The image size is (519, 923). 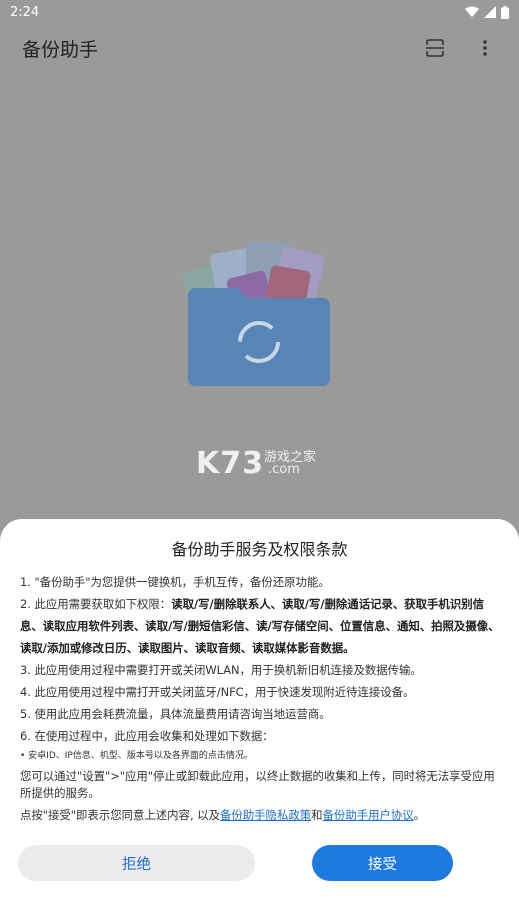 What do you see at coordinates (217, 692) in the screenshot?
I see `term-4: 4. 此应用使用过程中需打开或关闭蓝牙/NFC，用于快速发现附近待连接设备。` at bounding box center [217, 692].